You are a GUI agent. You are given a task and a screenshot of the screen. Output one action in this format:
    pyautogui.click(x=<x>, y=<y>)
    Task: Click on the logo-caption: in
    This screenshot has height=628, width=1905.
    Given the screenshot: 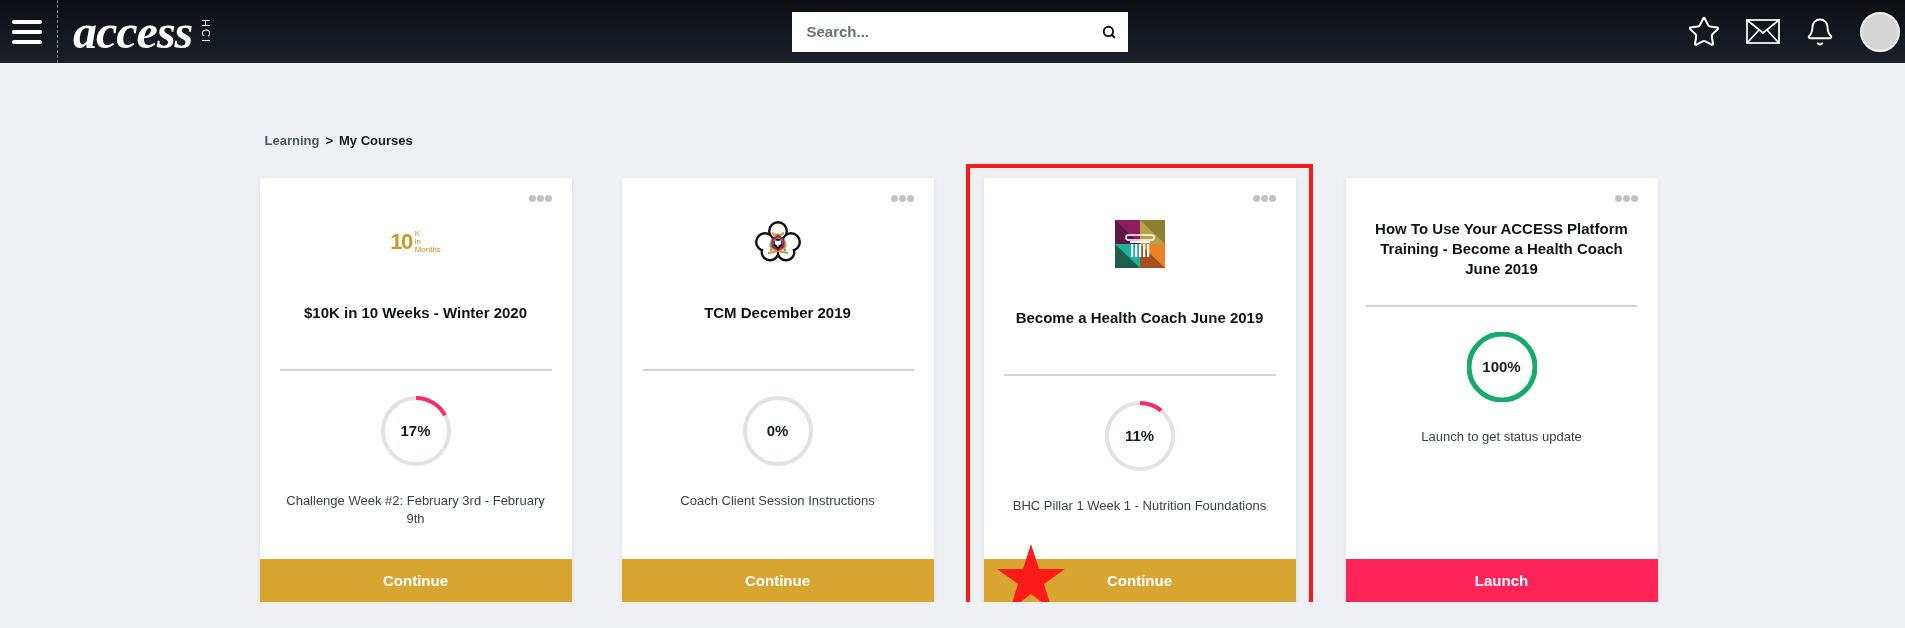 What is the action you would take?
    pyautogui.click(x=418, y=242)
    